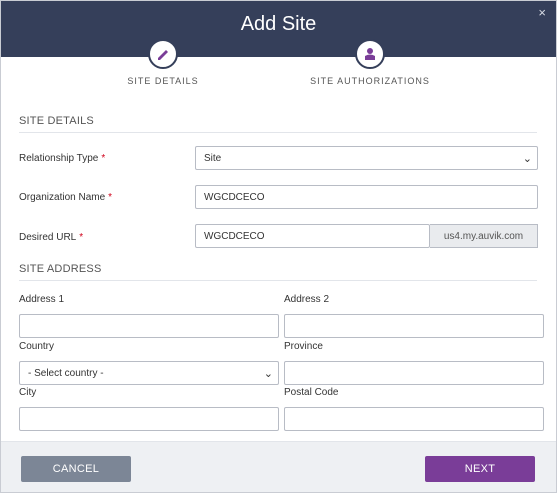 This screenshot has height=493, width=557. Describe the element at coordinates (414, 373) in the screenshot. I see `province-input` at that location.